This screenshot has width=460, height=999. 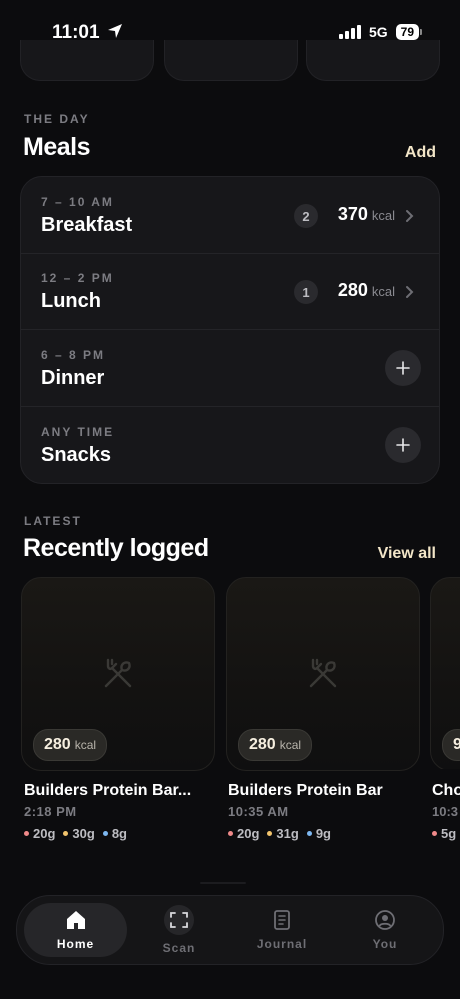 I want to click on user-icon, so click(x=385, y=920).